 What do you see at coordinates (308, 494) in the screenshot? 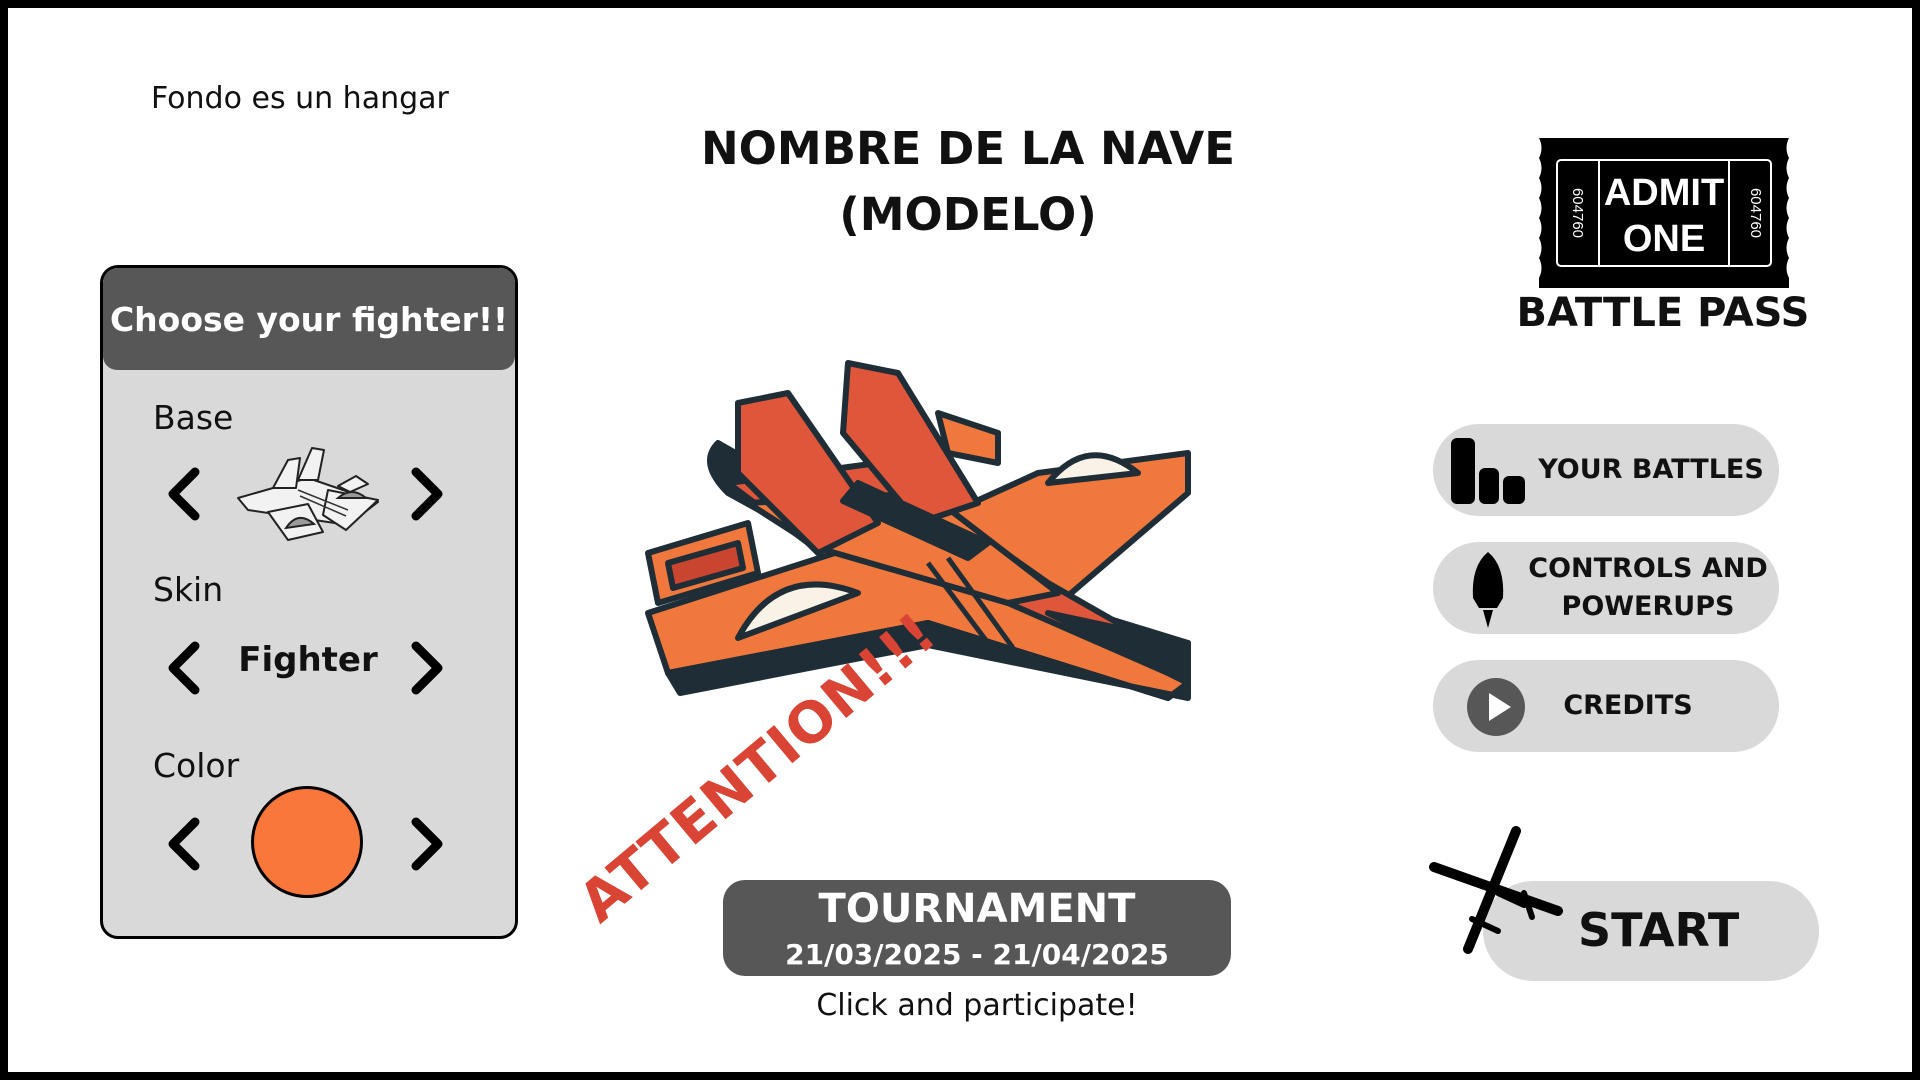
I see `base-ship-preview-icon` at bounding box center [308, 494].